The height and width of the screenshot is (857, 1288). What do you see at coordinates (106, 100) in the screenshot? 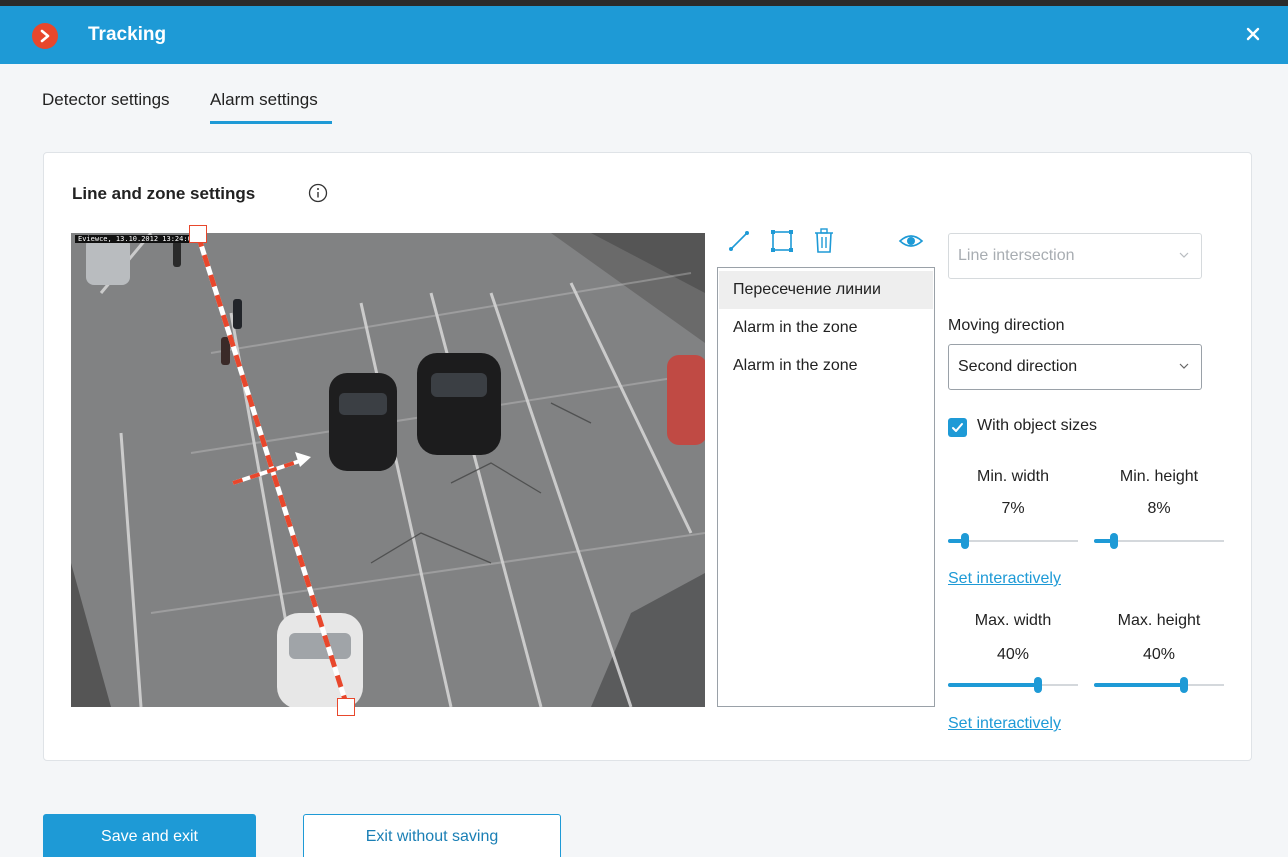
I see `tab-detector-settings: Detector settings` at bounding box center [106, 100].